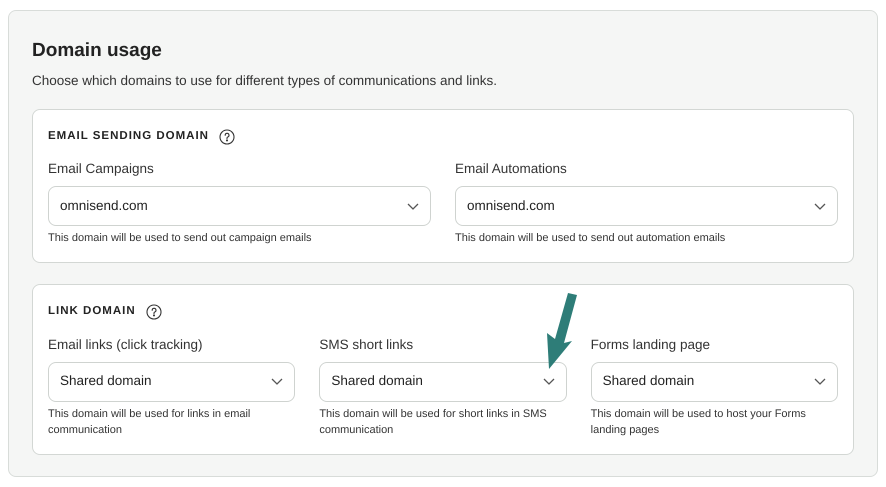  Describe the element at coordinates (101, 169) in the screenshot. I see `field-label: Email Campaigns` at that location.